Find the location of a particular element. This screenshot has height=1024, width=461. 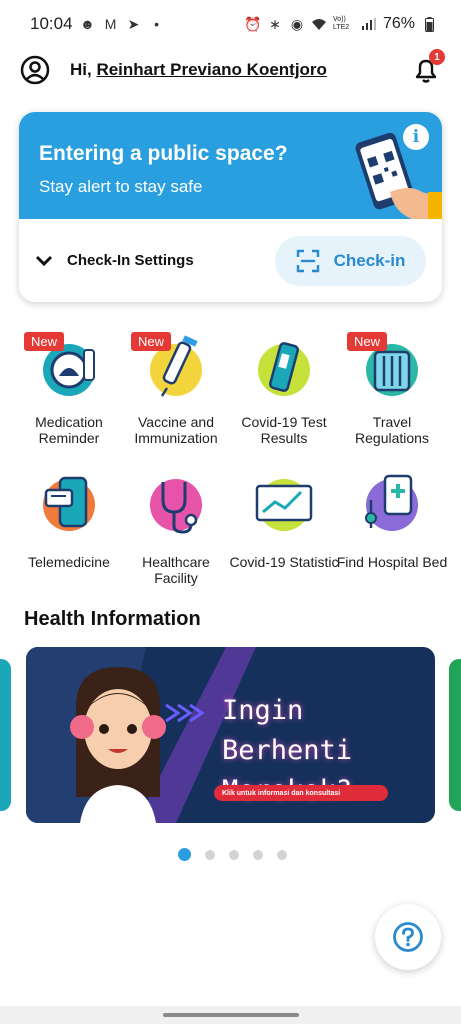

stethoscope-icon is located at coordinates (176, 506).